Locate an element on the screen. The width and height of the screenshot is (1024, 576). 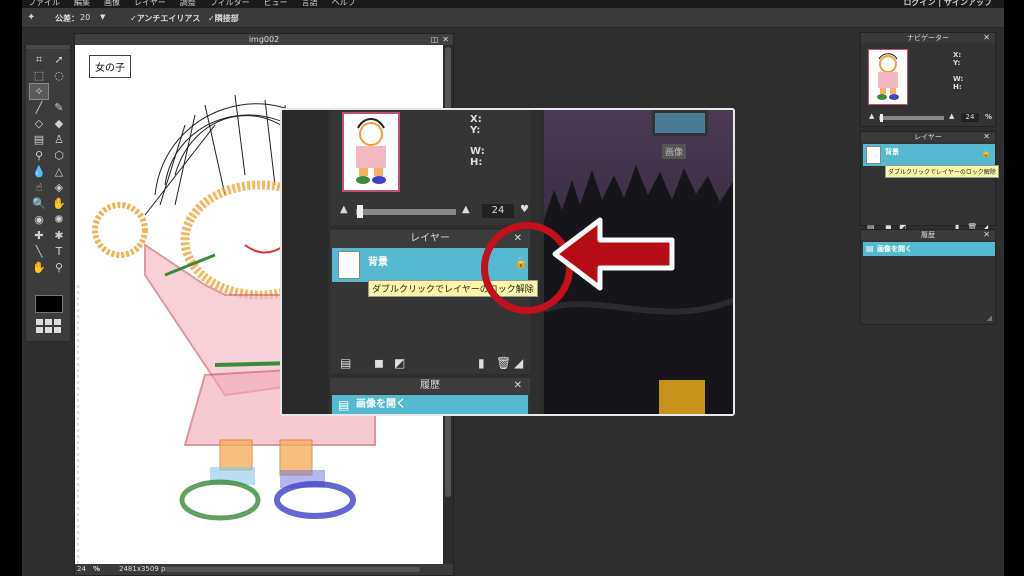
inset-history-item: ▤ 画像を開く is located at coordinates (430, 404).